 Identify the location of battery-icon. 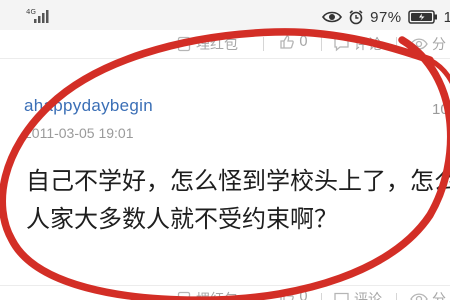
(422, 17).